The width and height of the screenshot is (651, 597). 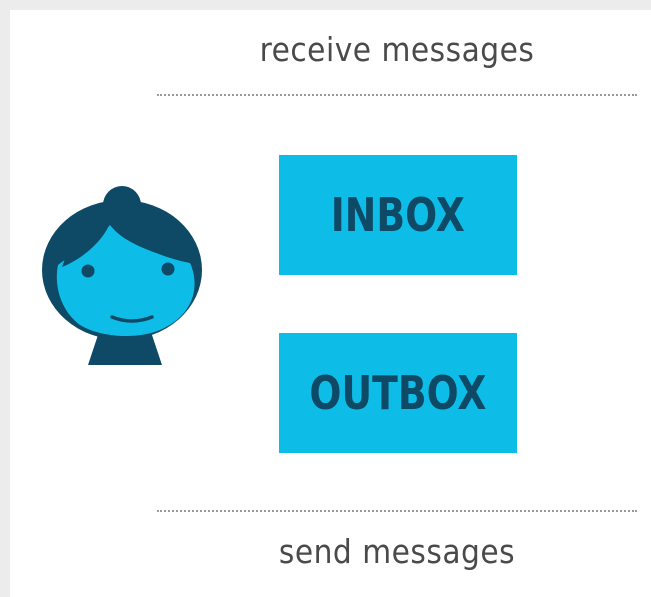 I want to click on outbox-button: OUTBOX, so click(x=398, y=393).